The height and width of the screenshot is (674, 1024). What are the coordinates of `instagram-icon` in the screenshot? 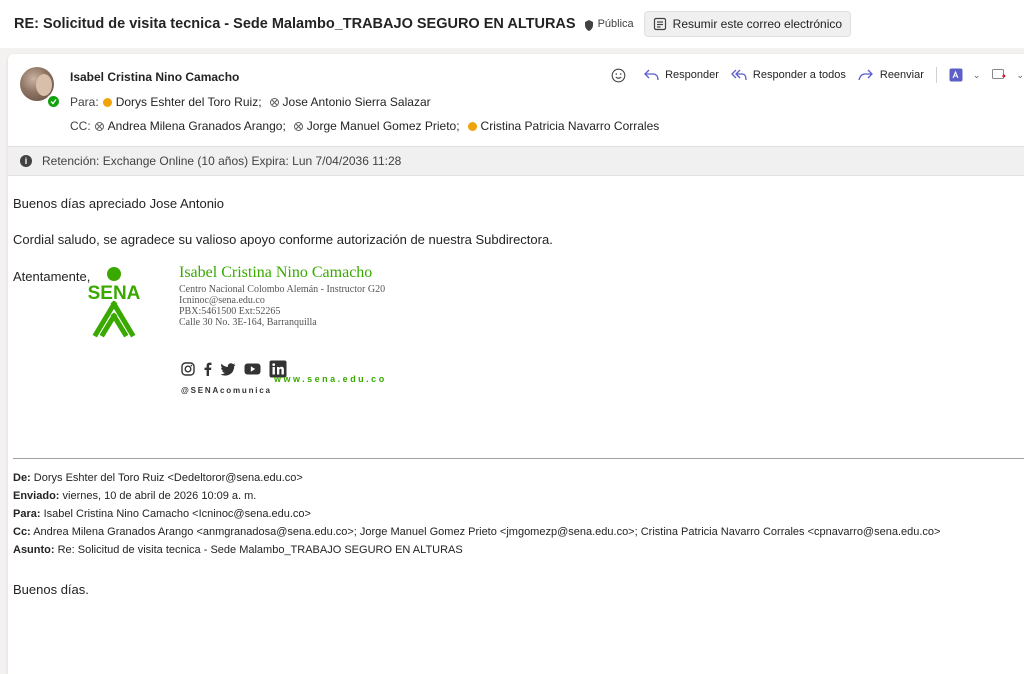 It's located at (188, 369).